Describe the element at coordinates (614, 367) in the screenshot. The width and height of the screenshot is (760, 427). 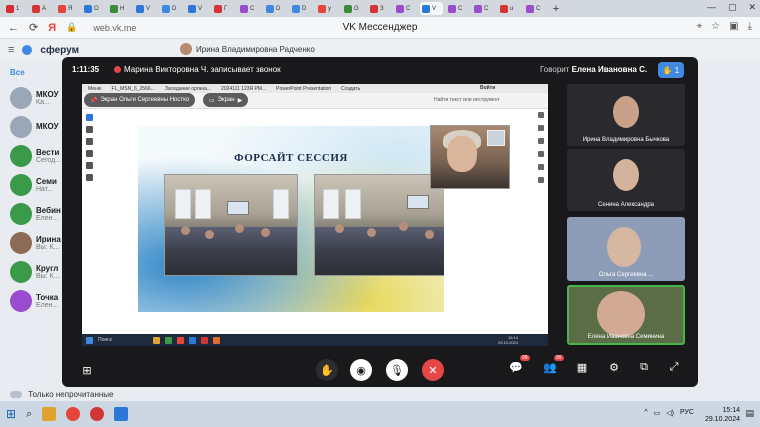
I see `settings-icon: ⚙` at that location.